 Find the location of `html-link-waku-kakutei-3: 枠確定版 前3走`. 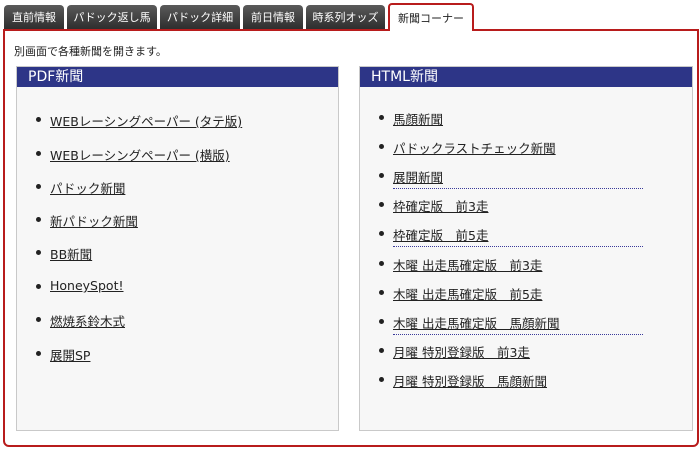

html-link-waku-kakutei-3: 枠確定版 前3走 is located at coordinates (440, 205).